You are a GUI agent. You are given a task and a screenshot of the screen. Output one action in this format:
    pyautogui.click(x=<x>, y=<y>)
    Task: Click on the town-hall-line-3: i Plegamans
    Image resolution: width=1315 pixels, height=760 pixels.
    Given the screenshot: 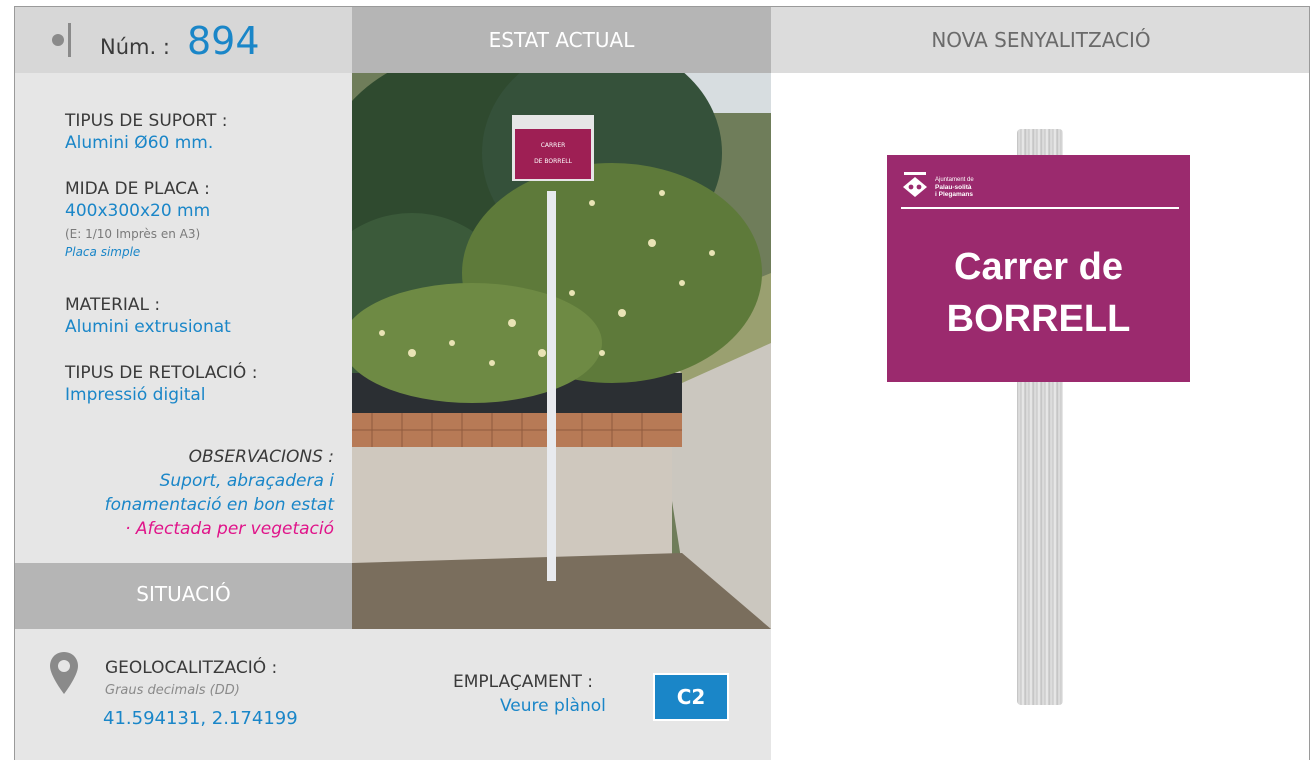 What is the action you would take?
    pyautogui.click(x=954, y=194)
    